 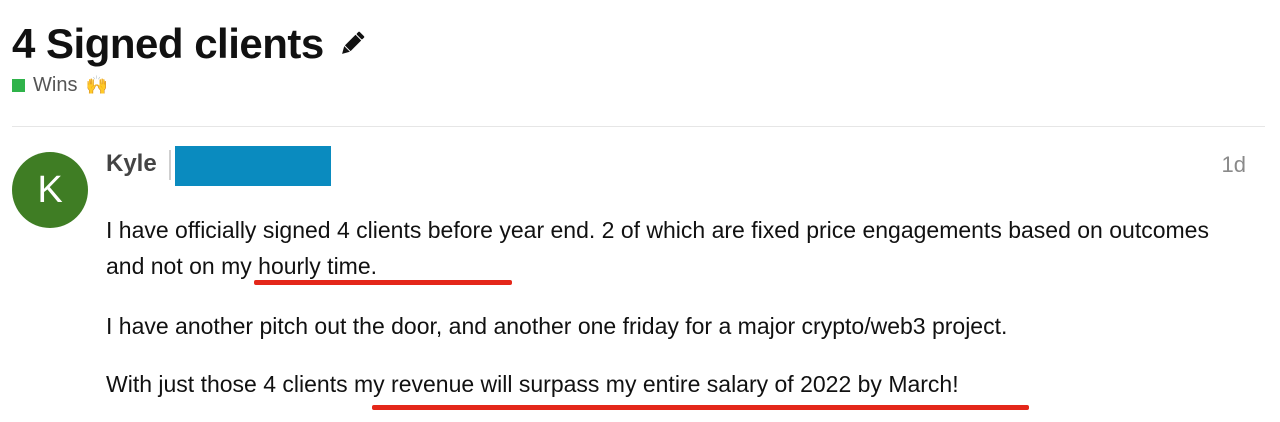 What do you see at coordinates (168, 43) in the screenshot?
I see `topic-title: 4 Signed clients` at bounding box center [168, 43].